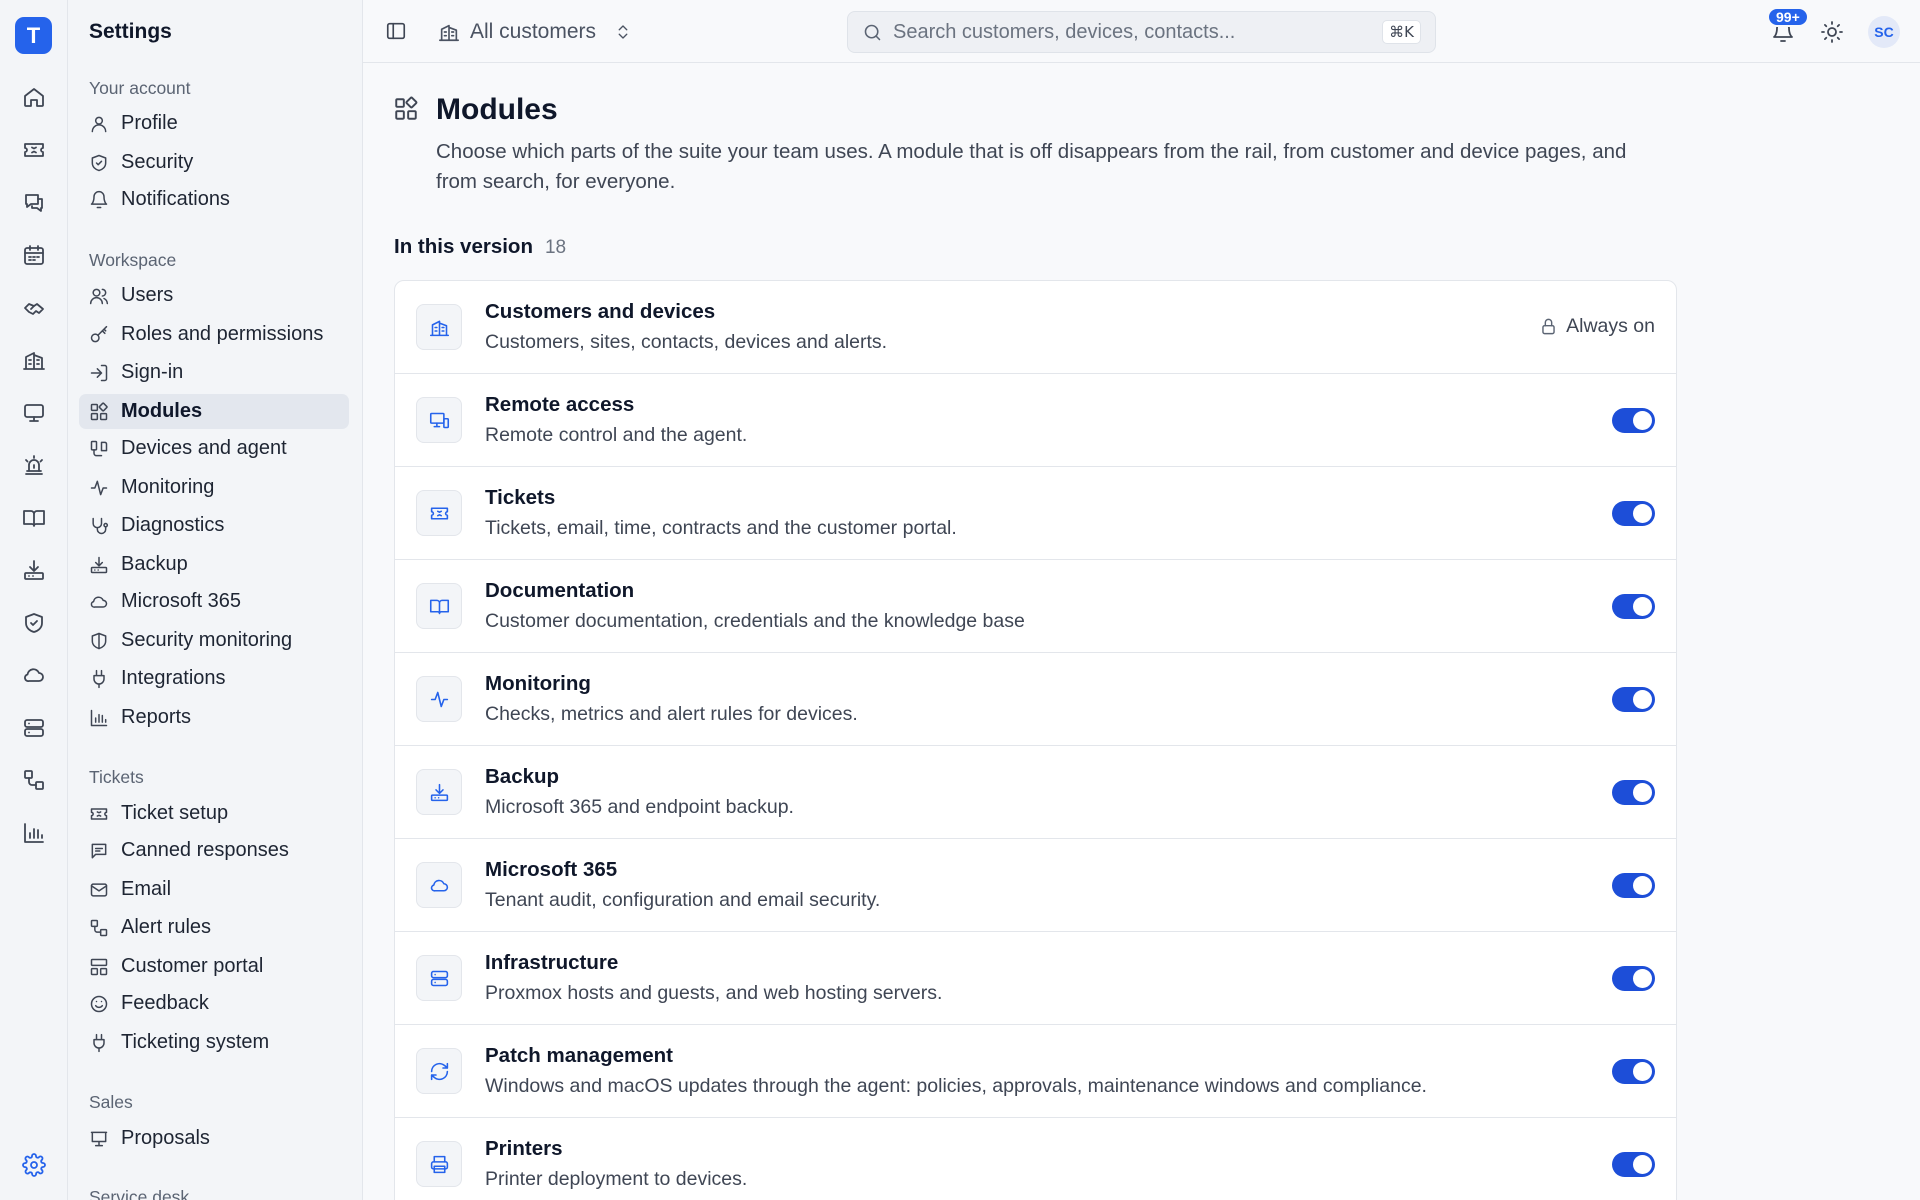  What do you see at coordinates (1633, 699) in the screenshot?
I see `module-toggle-monitoring` at bounding box center [1633, 699].